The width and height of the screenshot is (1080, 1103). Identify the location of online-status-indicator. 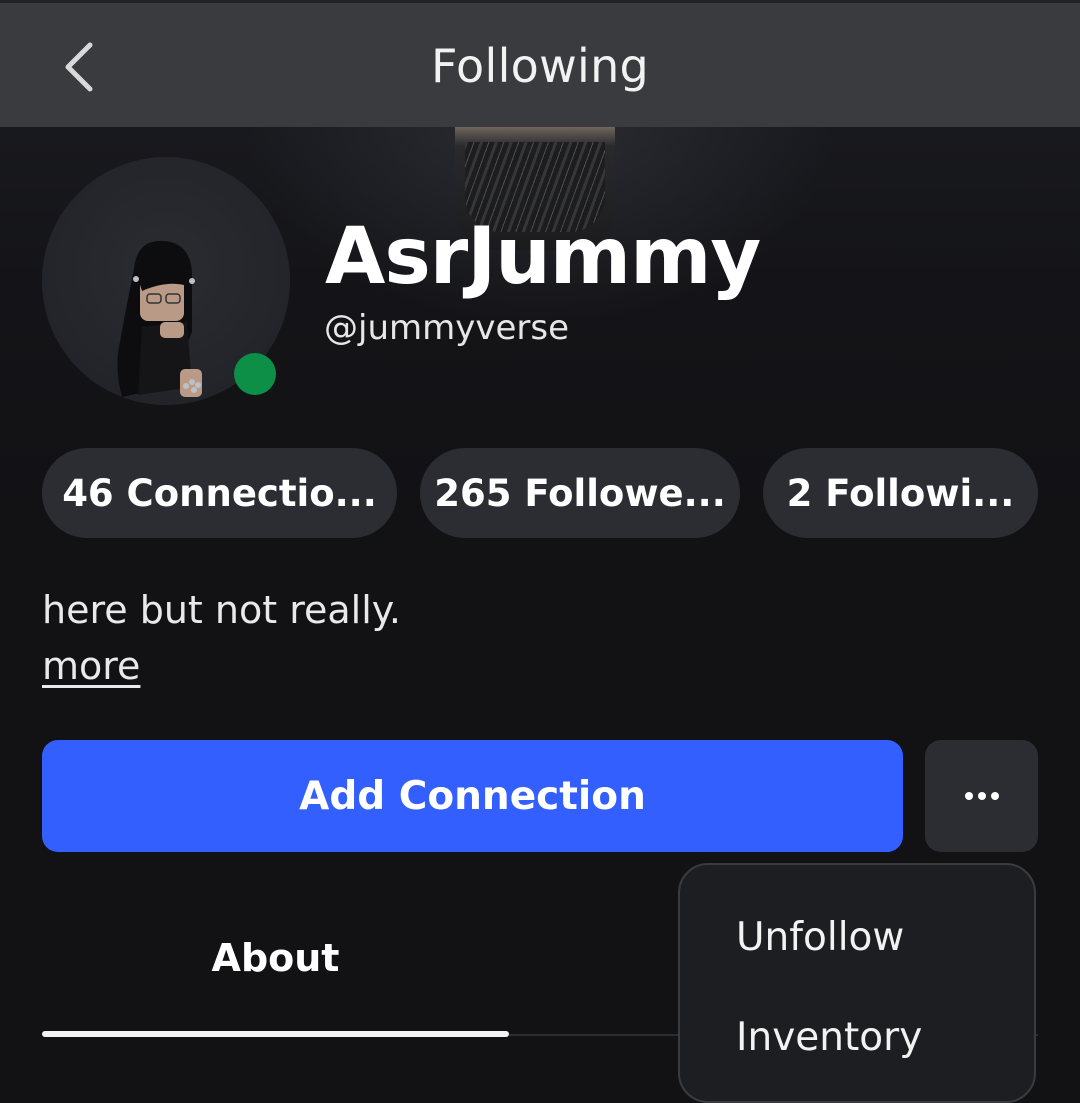
(255, 374).